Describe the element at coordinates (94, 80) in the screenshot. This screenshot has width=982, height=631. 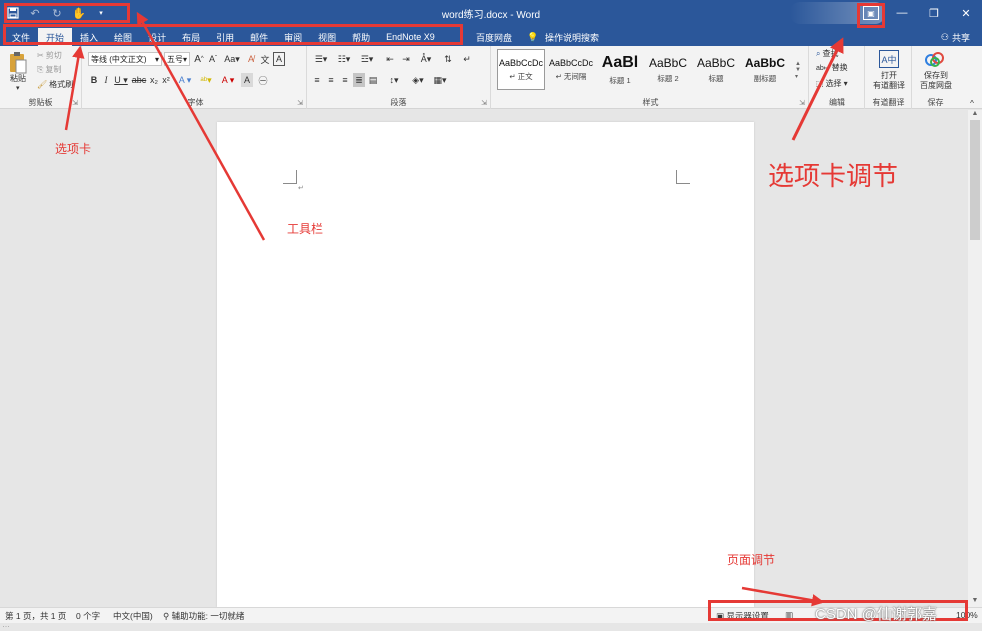
I see `bold-icon: B` at that location.